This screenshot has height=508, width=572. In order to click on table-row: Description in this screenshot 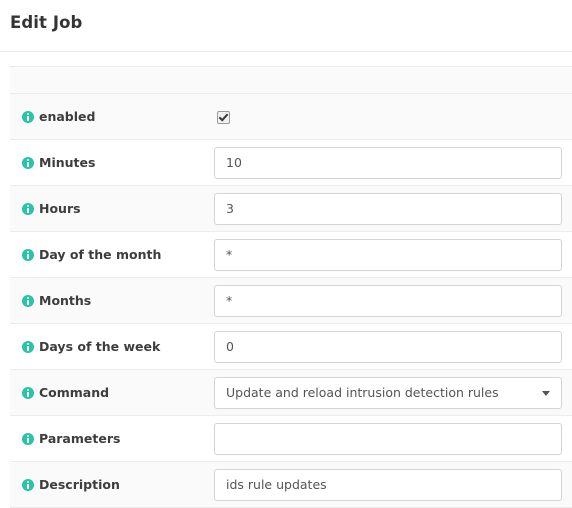, I will do `click(291, 484)`.